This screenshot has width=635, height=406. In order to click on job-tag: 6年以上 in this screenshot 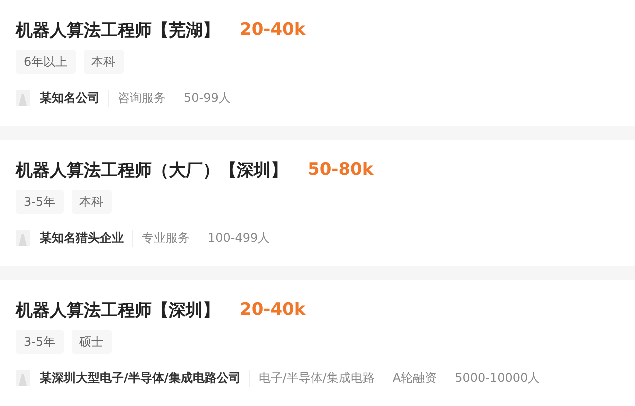, I will do `click(46, 62)`.